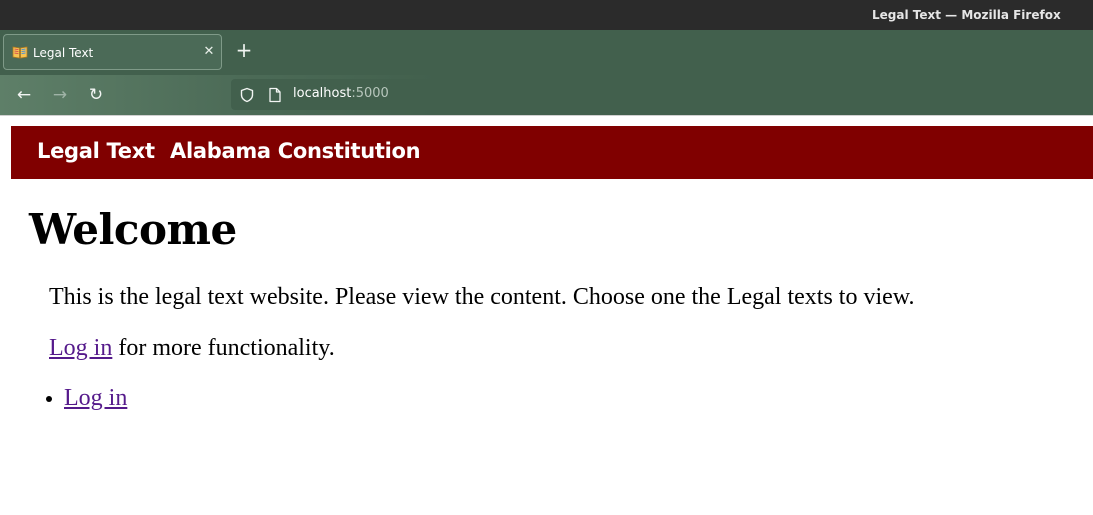 The image size is (1093, 515). I want to click on shield-icon, so click(247, 95).